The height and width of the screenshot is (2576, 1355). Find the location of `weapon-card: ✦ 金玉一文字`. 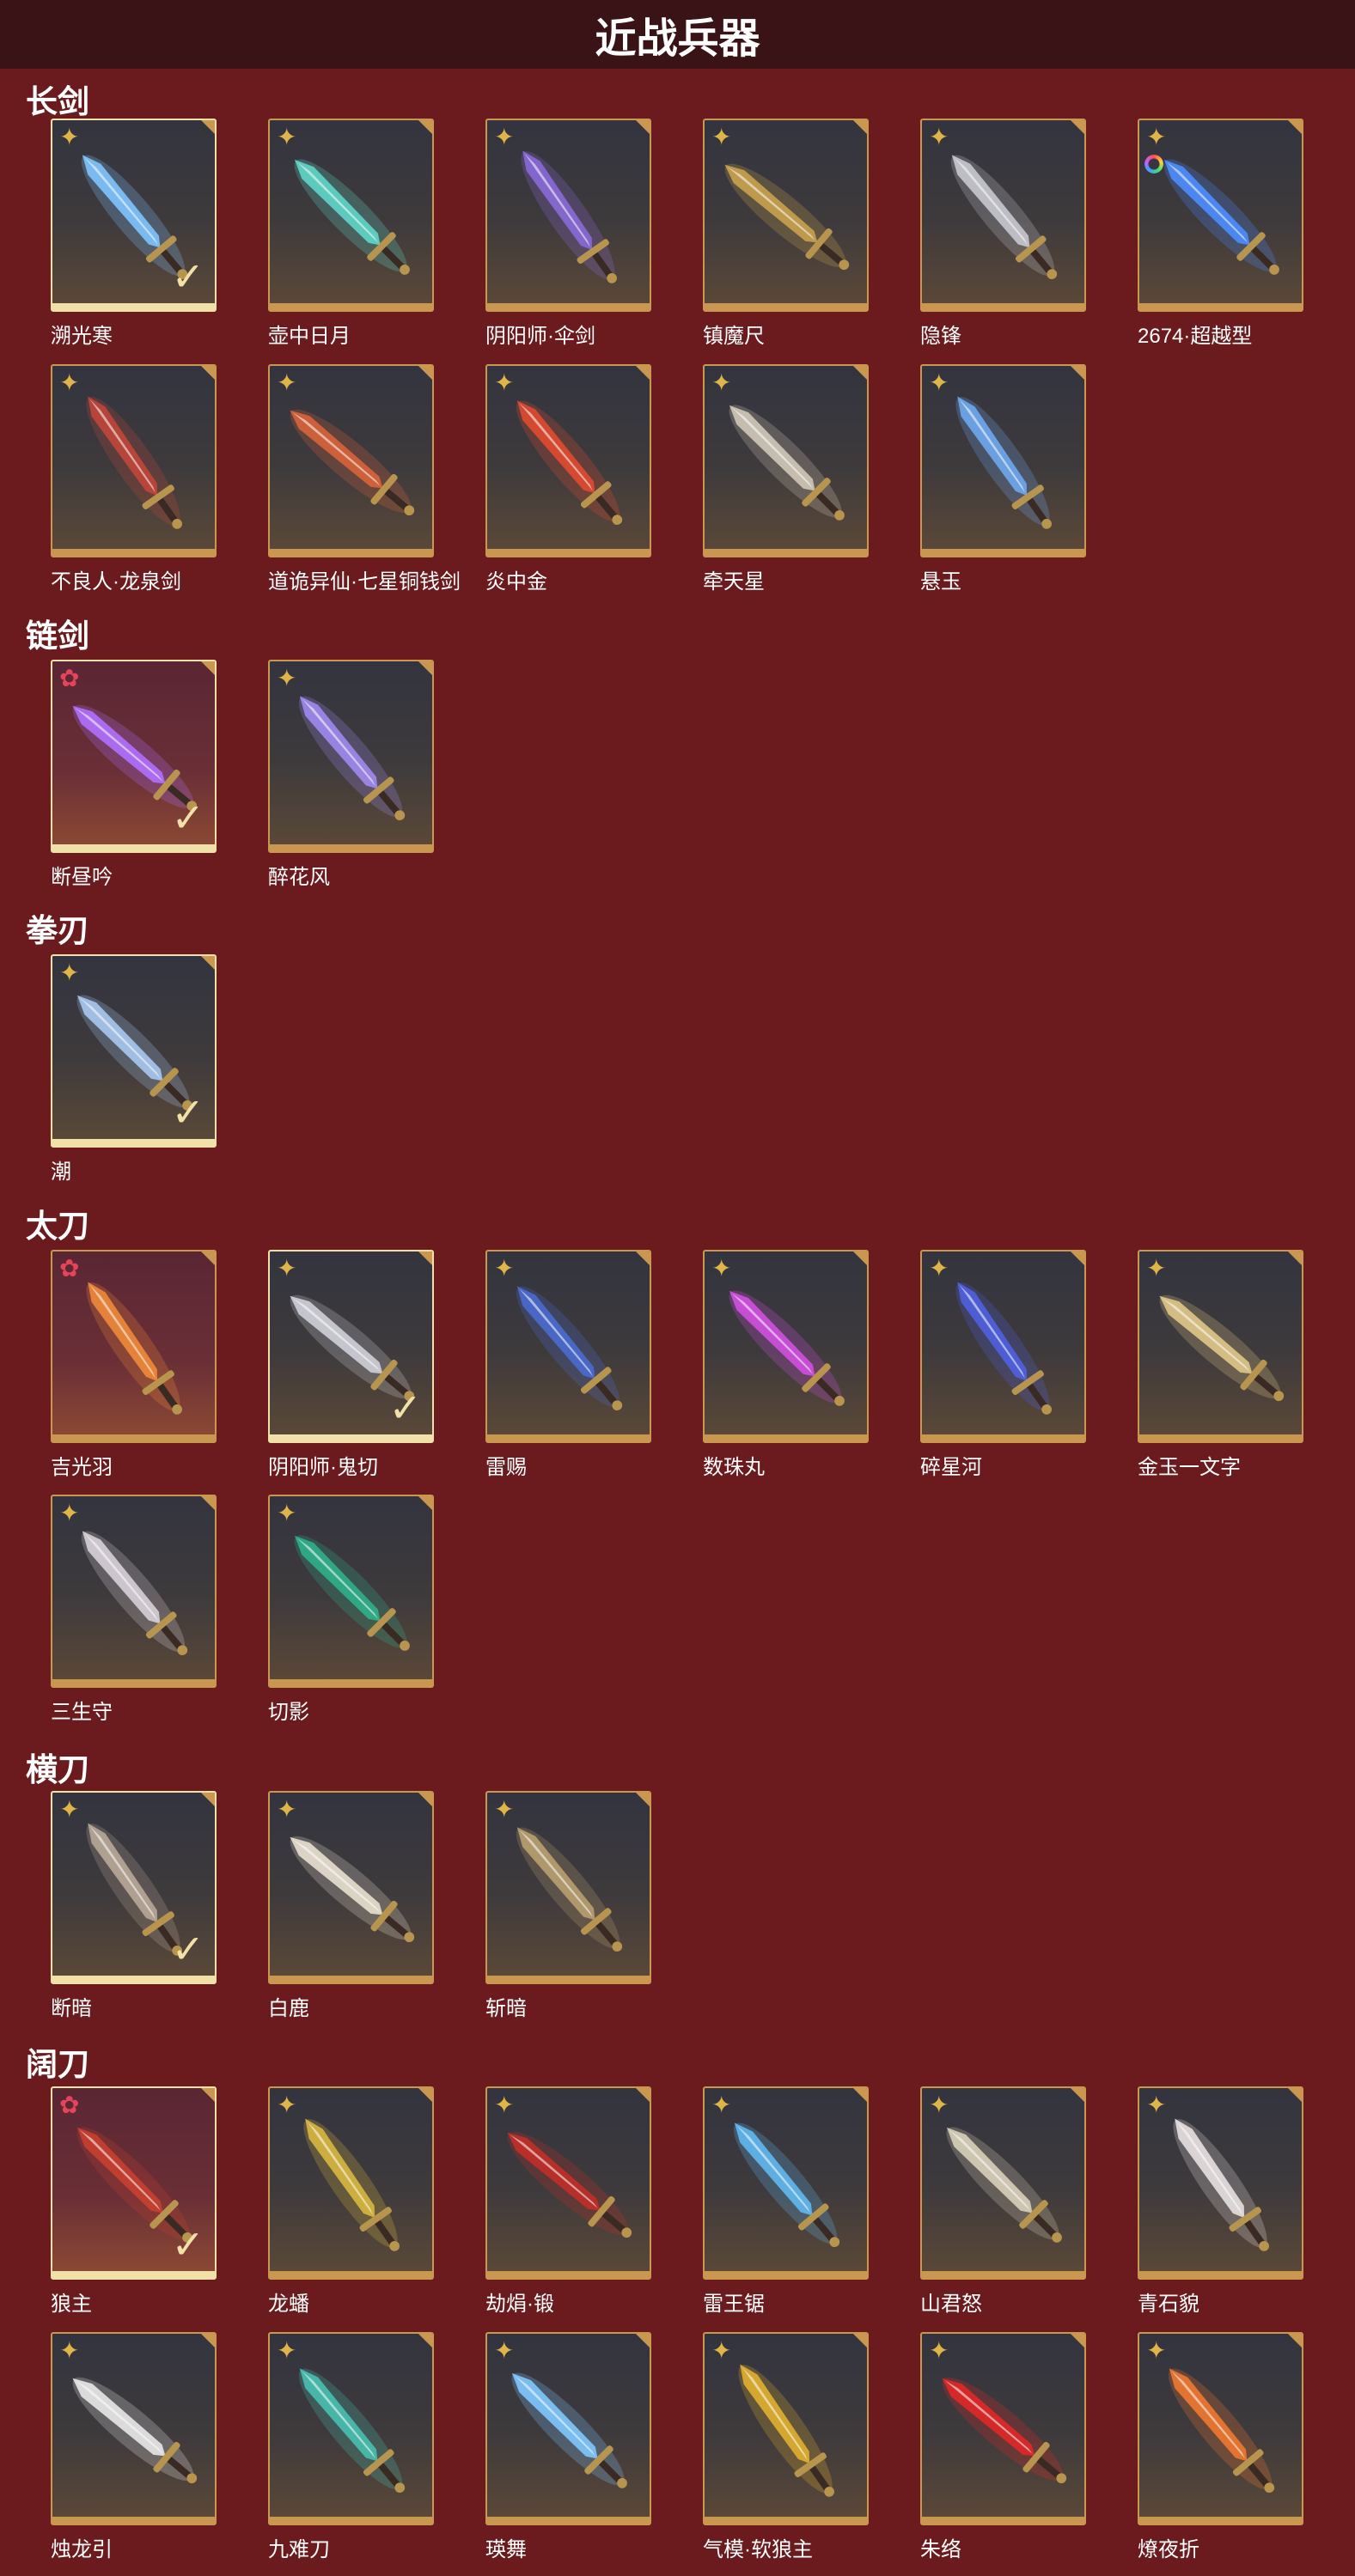

weapon-card: ✦ 金玉一文字 is located at coordinates (1220, 1365).